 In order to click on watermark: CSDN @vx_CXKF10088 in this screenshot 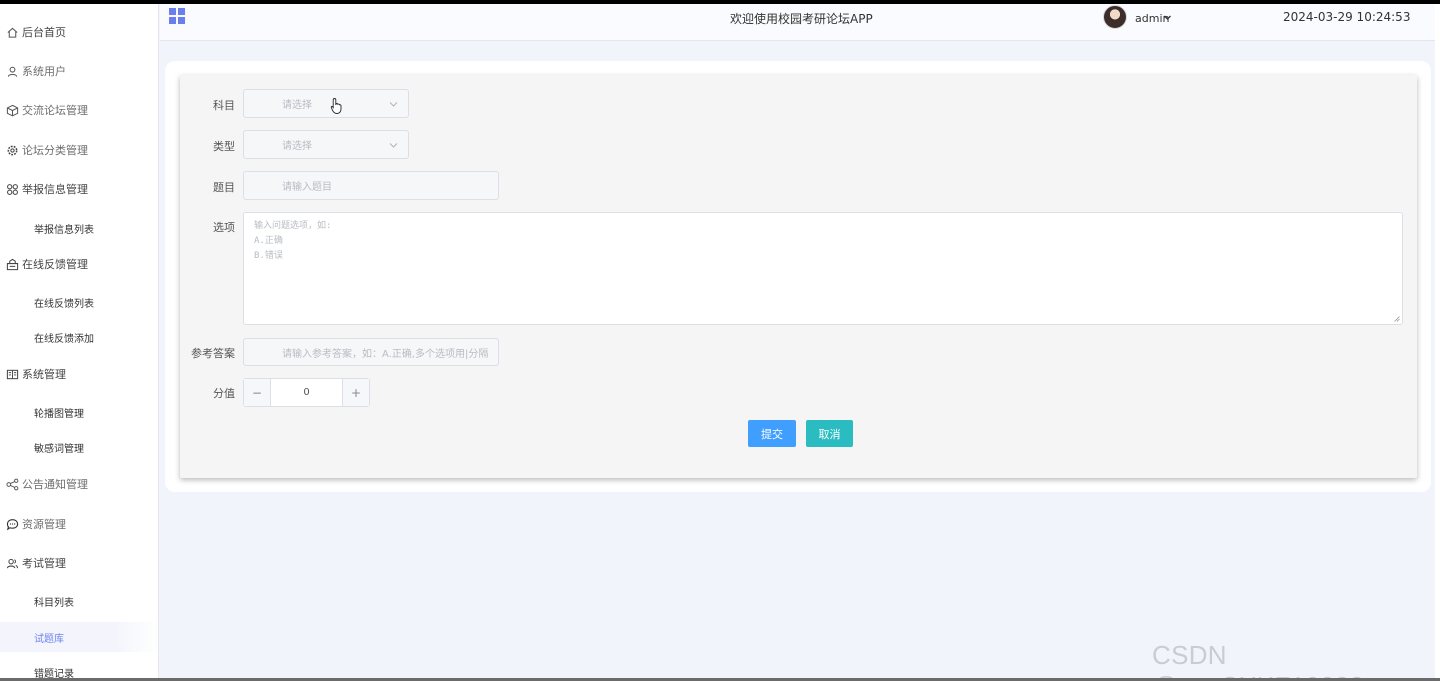, I will do `click(1258, 660)`.